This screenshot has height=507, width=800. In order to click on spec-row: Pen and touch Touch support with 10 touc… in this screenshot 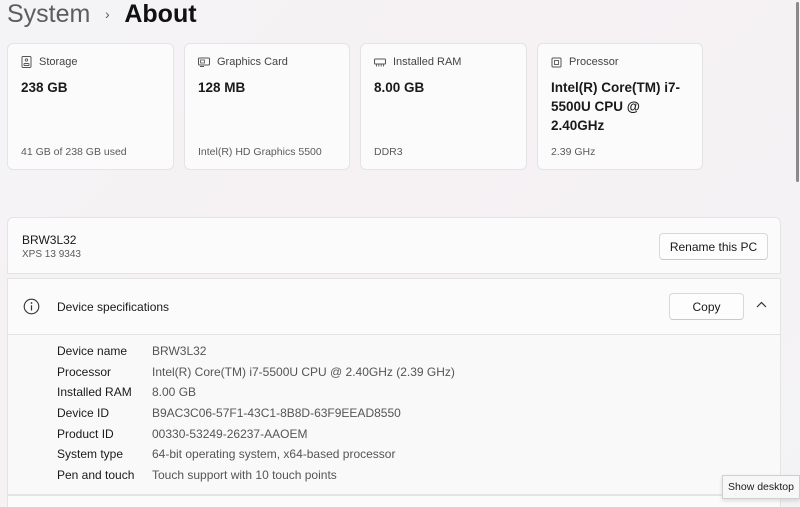, I will do `click(197, 475)`.